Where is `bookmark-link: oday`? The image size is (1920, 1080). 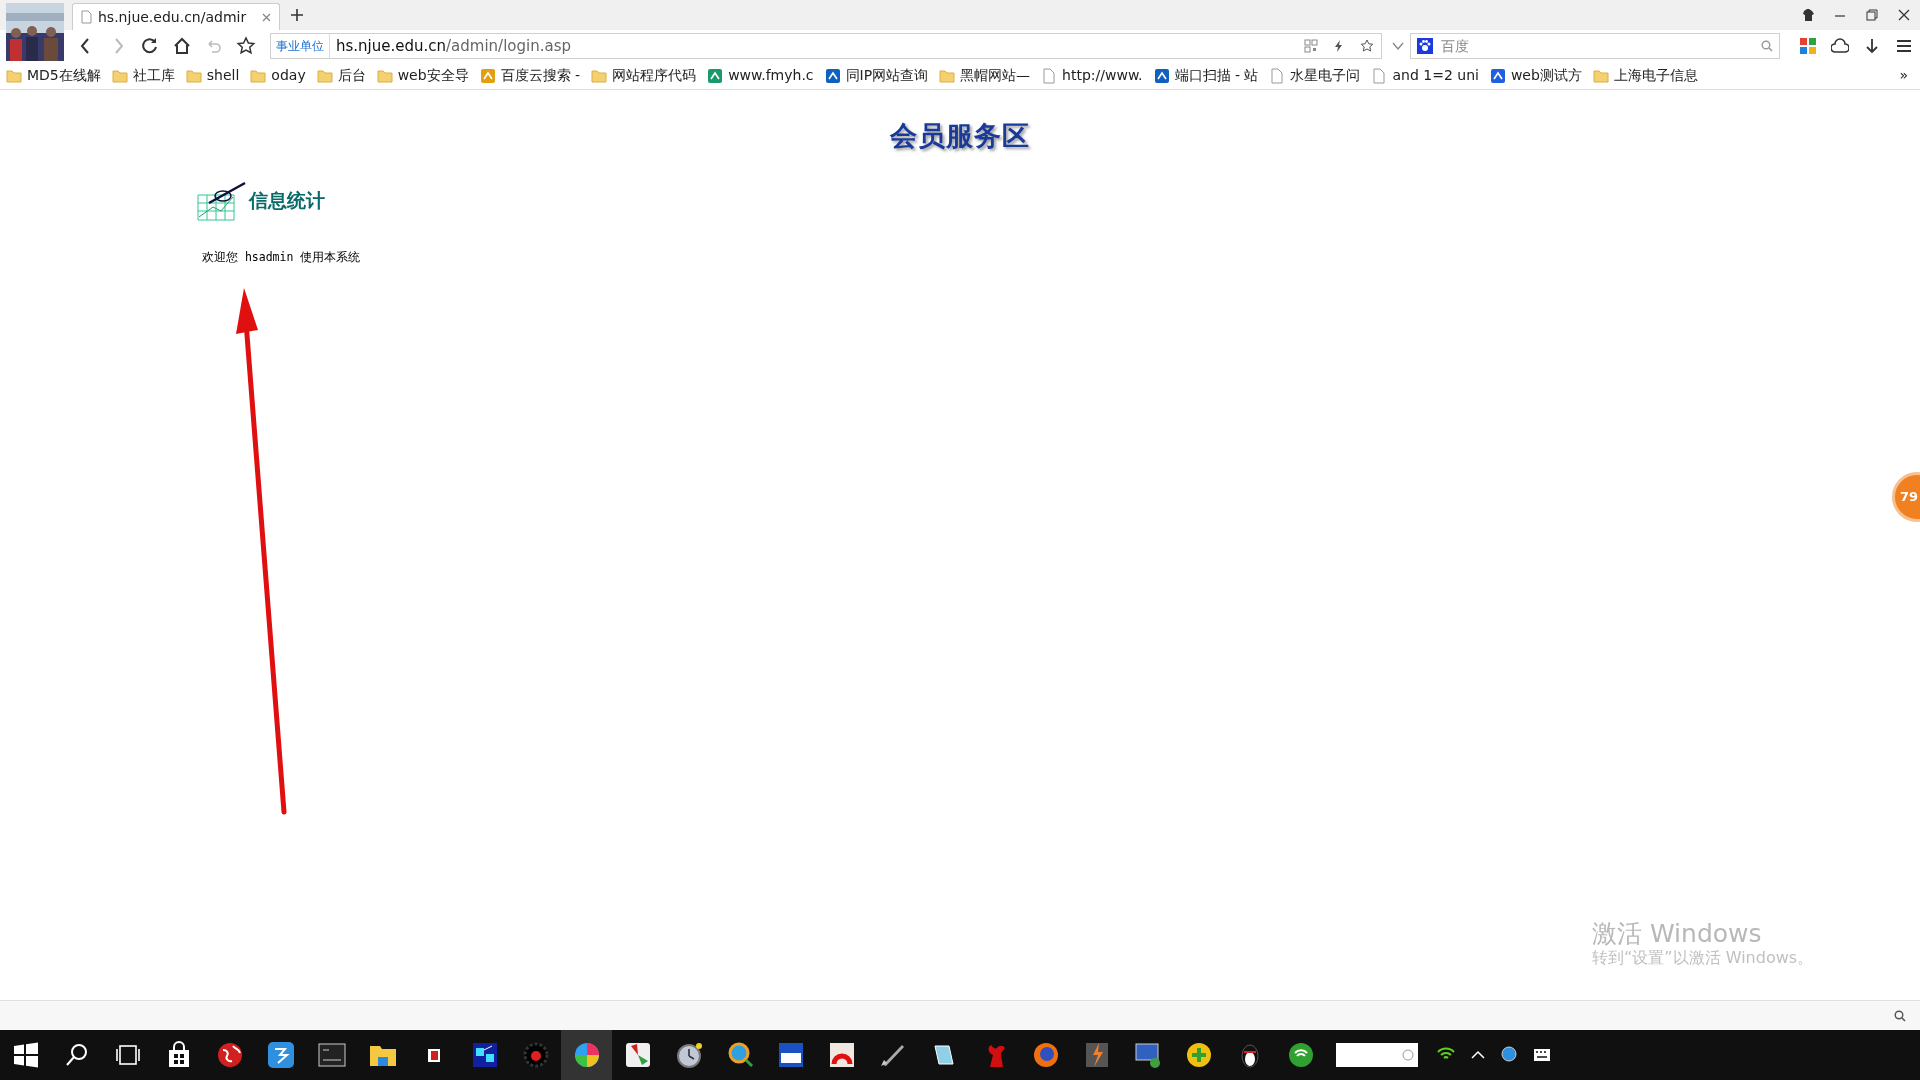 bookmark-link: oday is located at coordinates (288, 75).